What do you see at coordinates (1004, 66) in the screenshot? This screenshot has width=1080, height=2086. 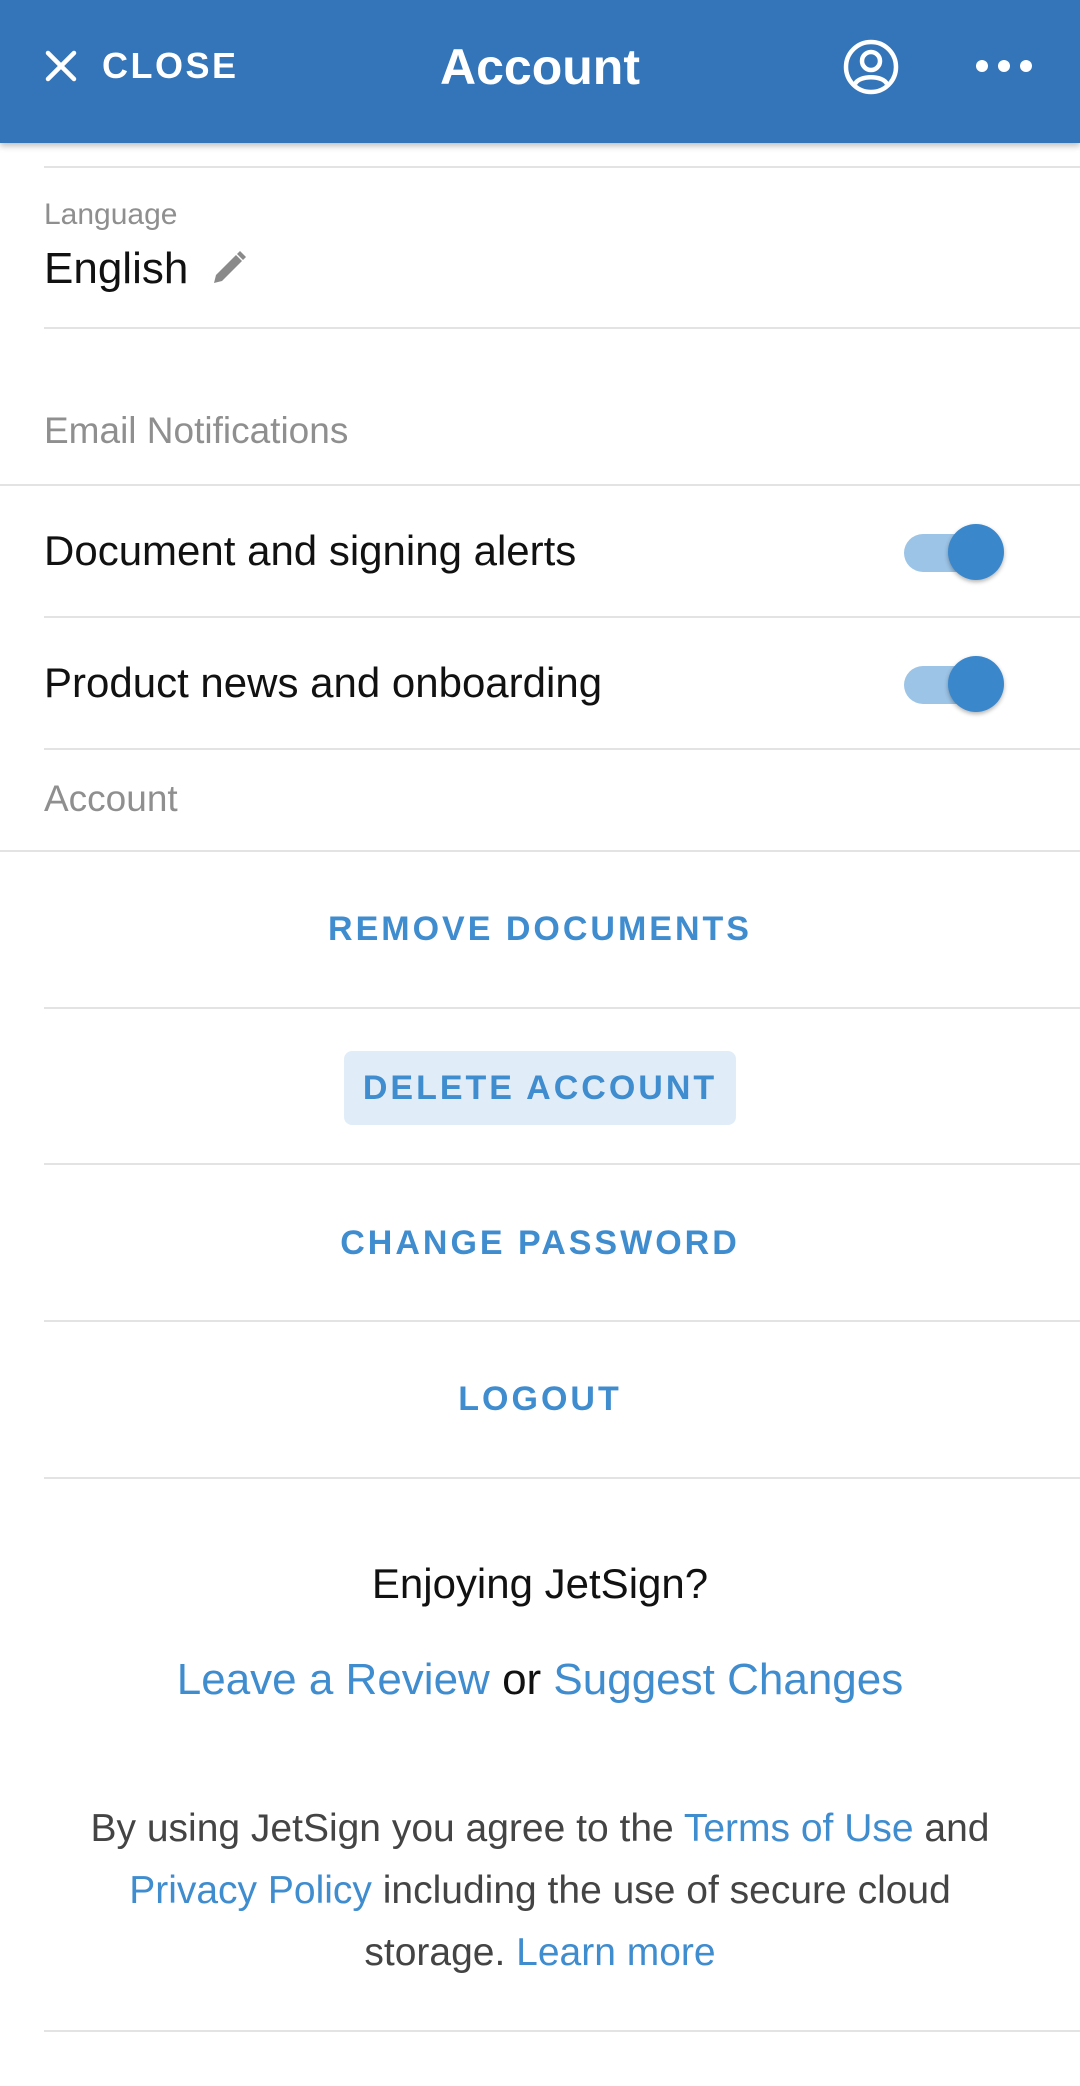 I see `more-horizontal-icon` at bounding box center [1004, 66].